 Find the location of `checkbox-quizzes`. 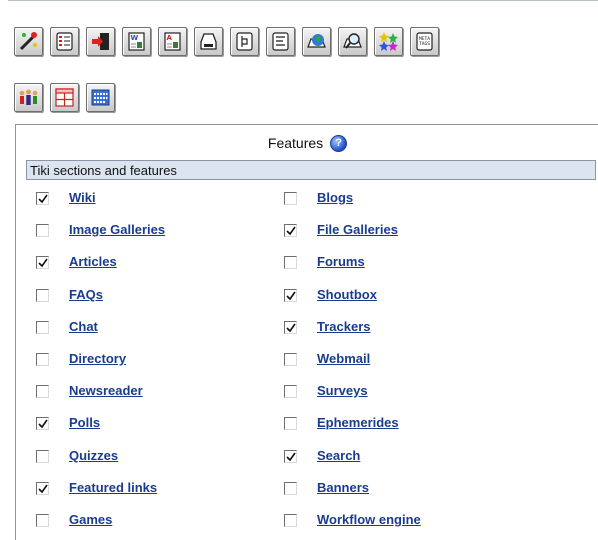

checkbox-quizzes is located at coordinates (42, 456).